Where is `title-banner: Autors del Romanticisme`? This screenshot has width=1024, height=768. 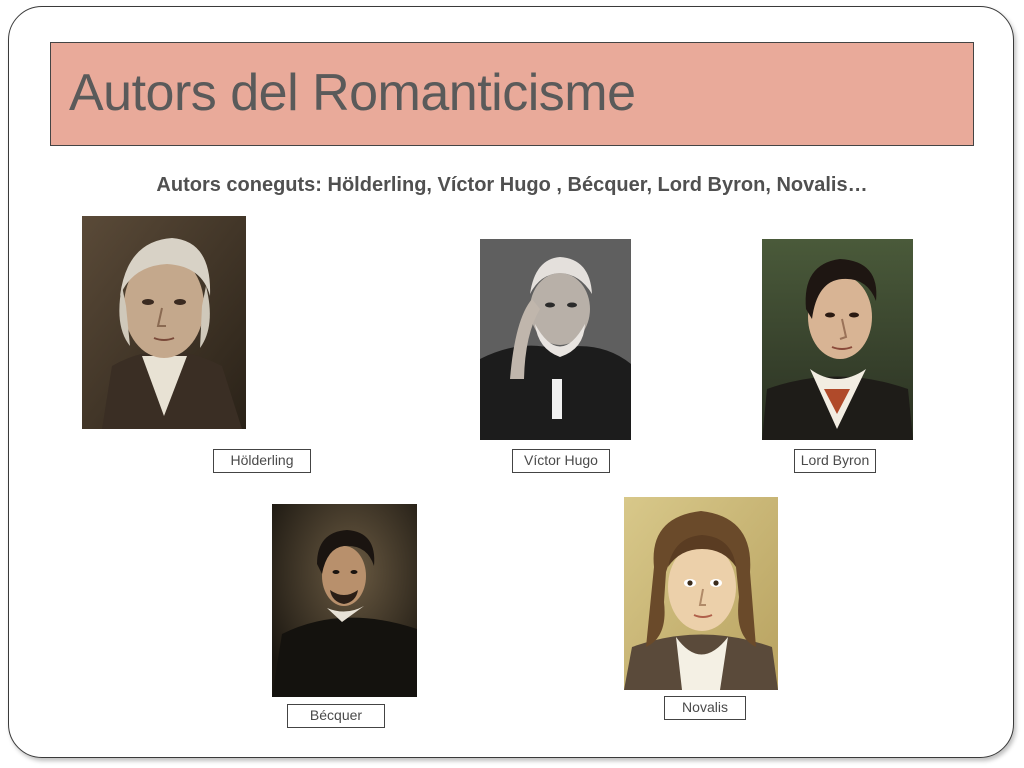
title-banner: Autors del Romanticisme is located at coordinates (512, 94).